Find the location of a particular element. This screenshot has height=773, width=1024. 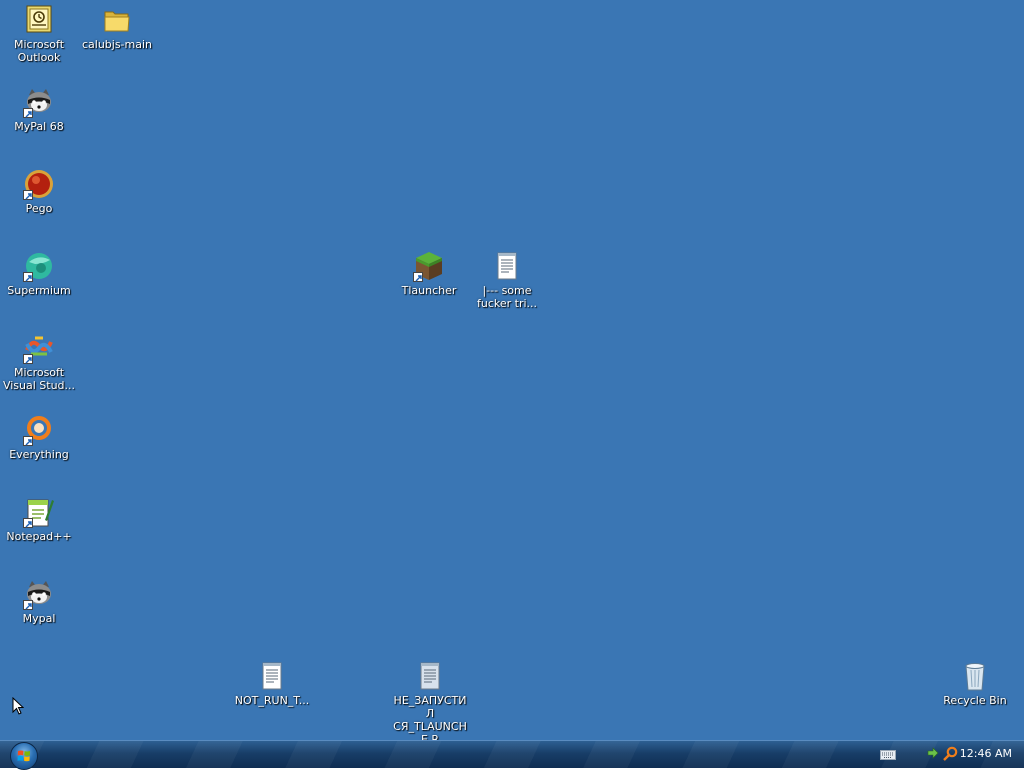

start-button is located at coordinates (24, 756).